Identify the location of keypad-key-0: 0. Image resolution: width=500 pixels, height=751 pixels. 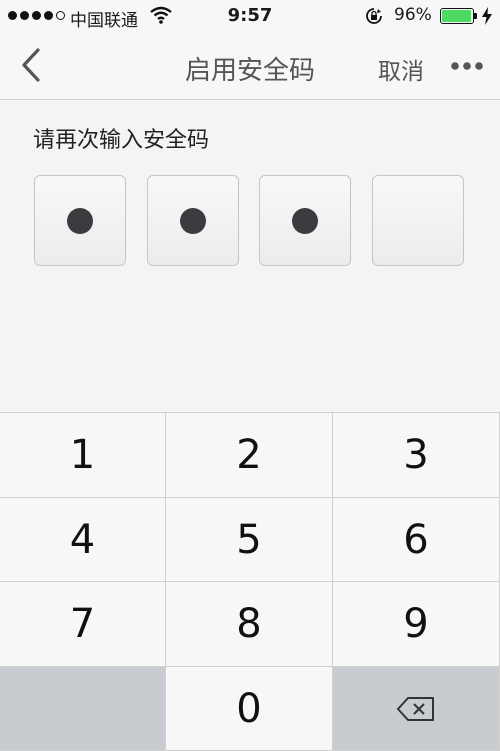
(249, 709).